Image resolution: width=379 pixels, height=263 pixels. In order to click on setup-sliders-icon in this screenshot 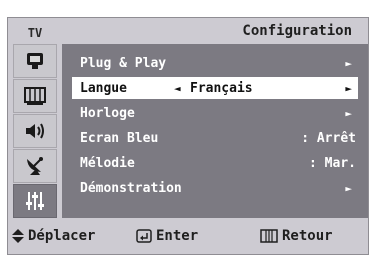, I will do `click(35, 201)`.